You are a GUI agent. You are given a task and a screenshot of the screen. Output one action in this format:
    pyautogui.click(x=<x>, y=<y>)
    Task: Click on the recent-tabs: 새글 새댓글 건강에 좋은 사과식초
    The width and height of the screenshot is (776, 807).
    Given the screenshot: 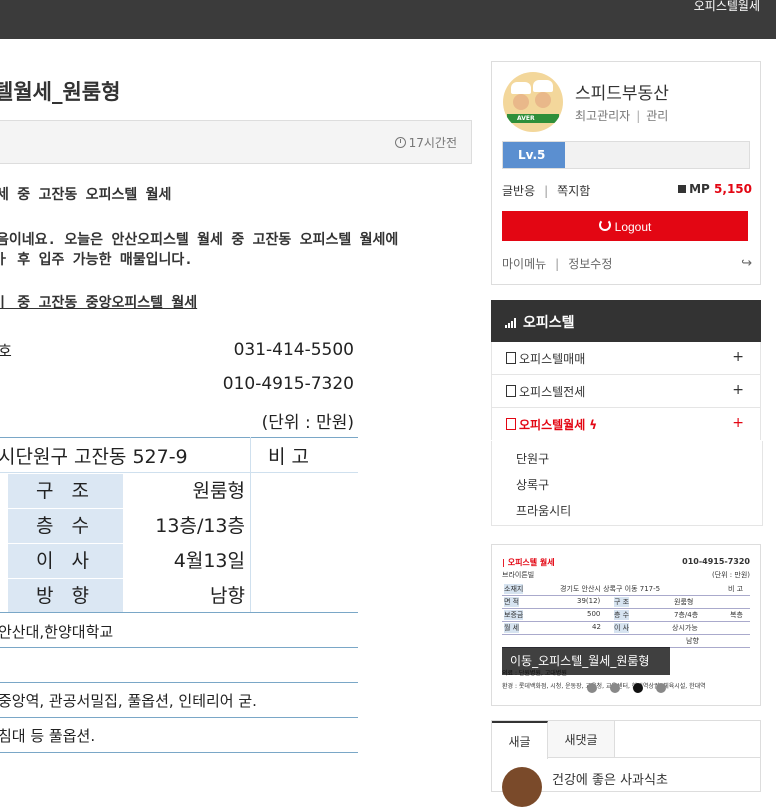 What is the action you would take?
    pyautogui.click(x=626, y=763)
    